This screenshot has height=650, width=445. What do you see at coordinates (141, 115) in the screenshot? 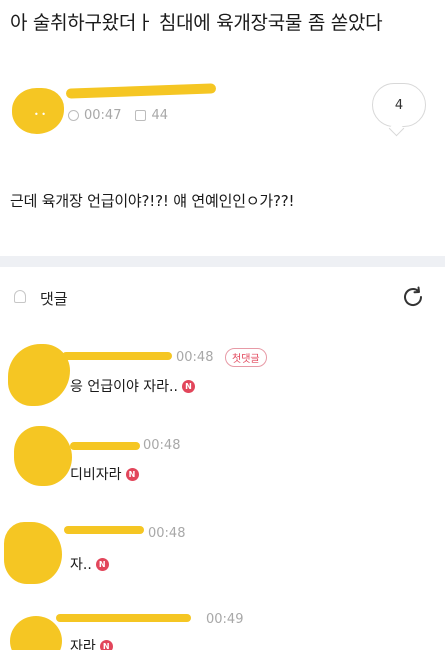
I see `views-icon` at bounding box center [141, 115].